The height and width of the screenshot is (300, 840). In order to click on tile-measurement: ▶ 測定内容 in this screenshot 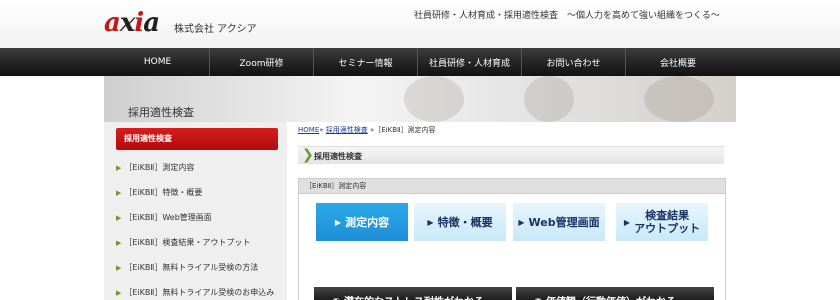, I will do `click(362, 222)`.